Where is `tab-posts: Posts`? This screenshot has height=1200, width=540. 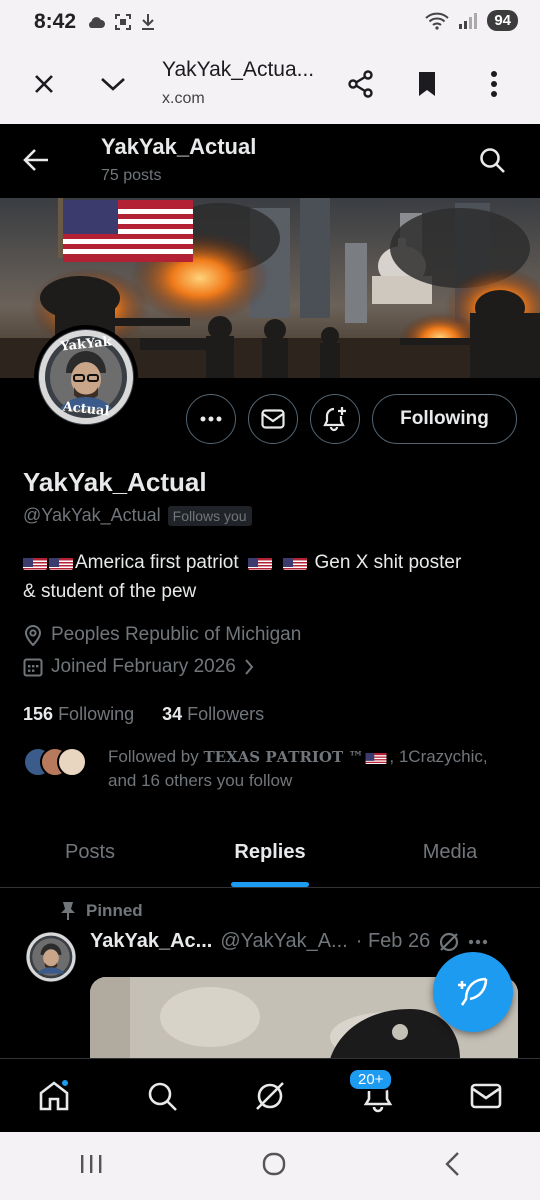
tab-posts: Posts is located at coordinates (90, 852).